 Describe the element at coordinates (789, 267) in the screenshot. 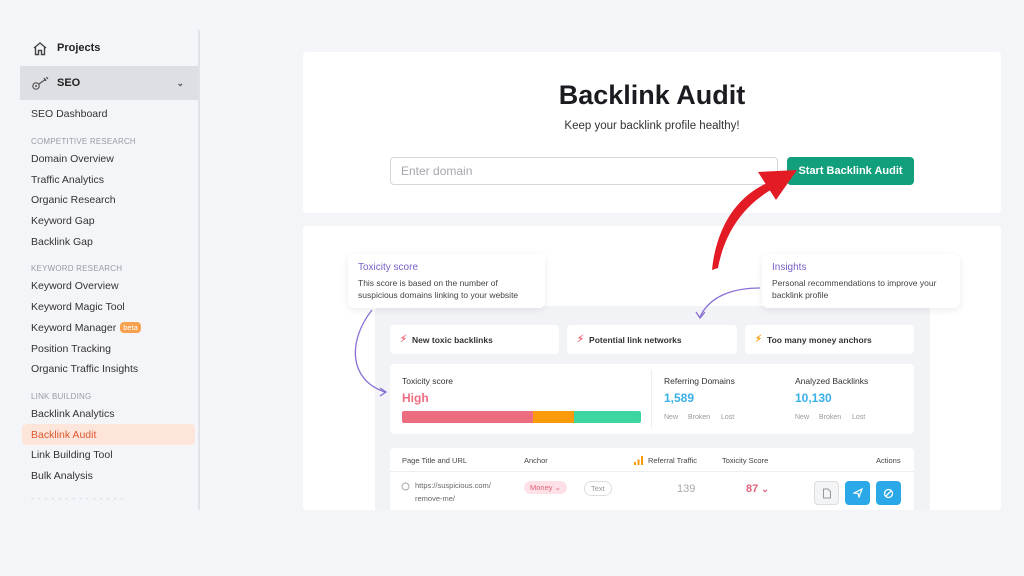

I see `tooltip-insights-title: Insights` at that location.